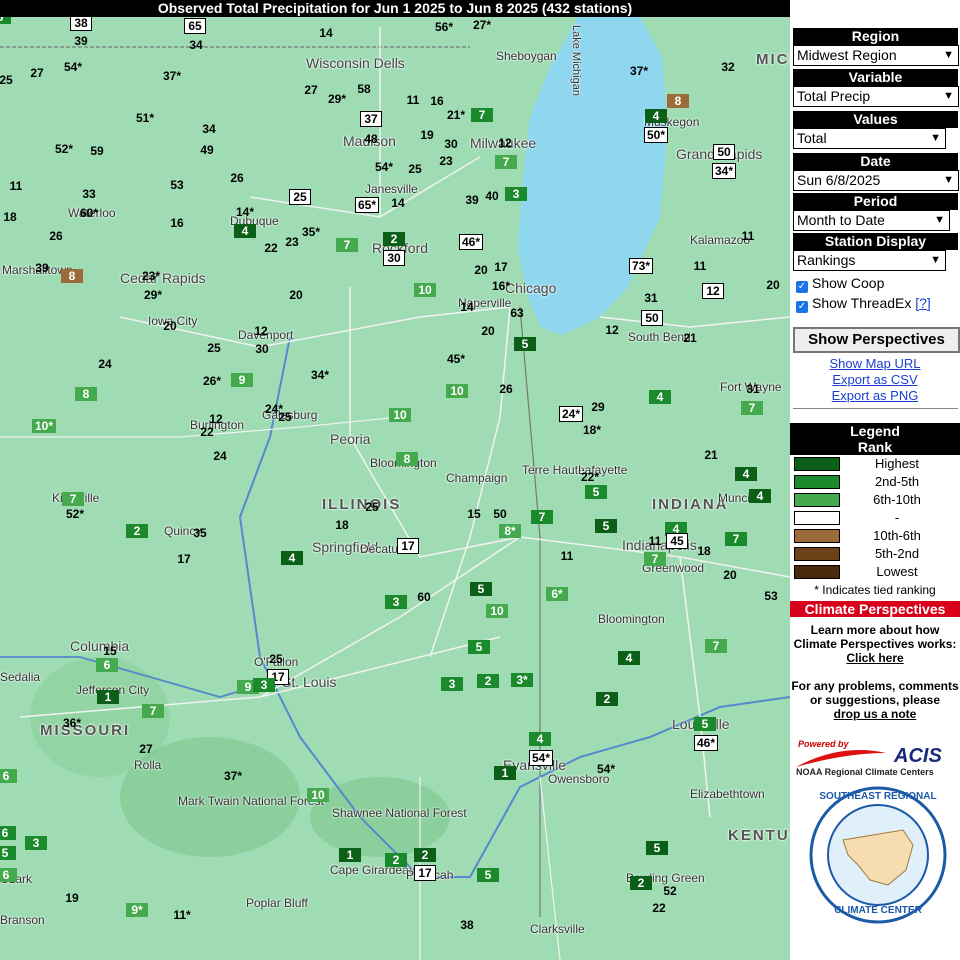  Describe the element at coordinates (367, 205) in the screenshot. I see `station-marker: 65*` at that location.